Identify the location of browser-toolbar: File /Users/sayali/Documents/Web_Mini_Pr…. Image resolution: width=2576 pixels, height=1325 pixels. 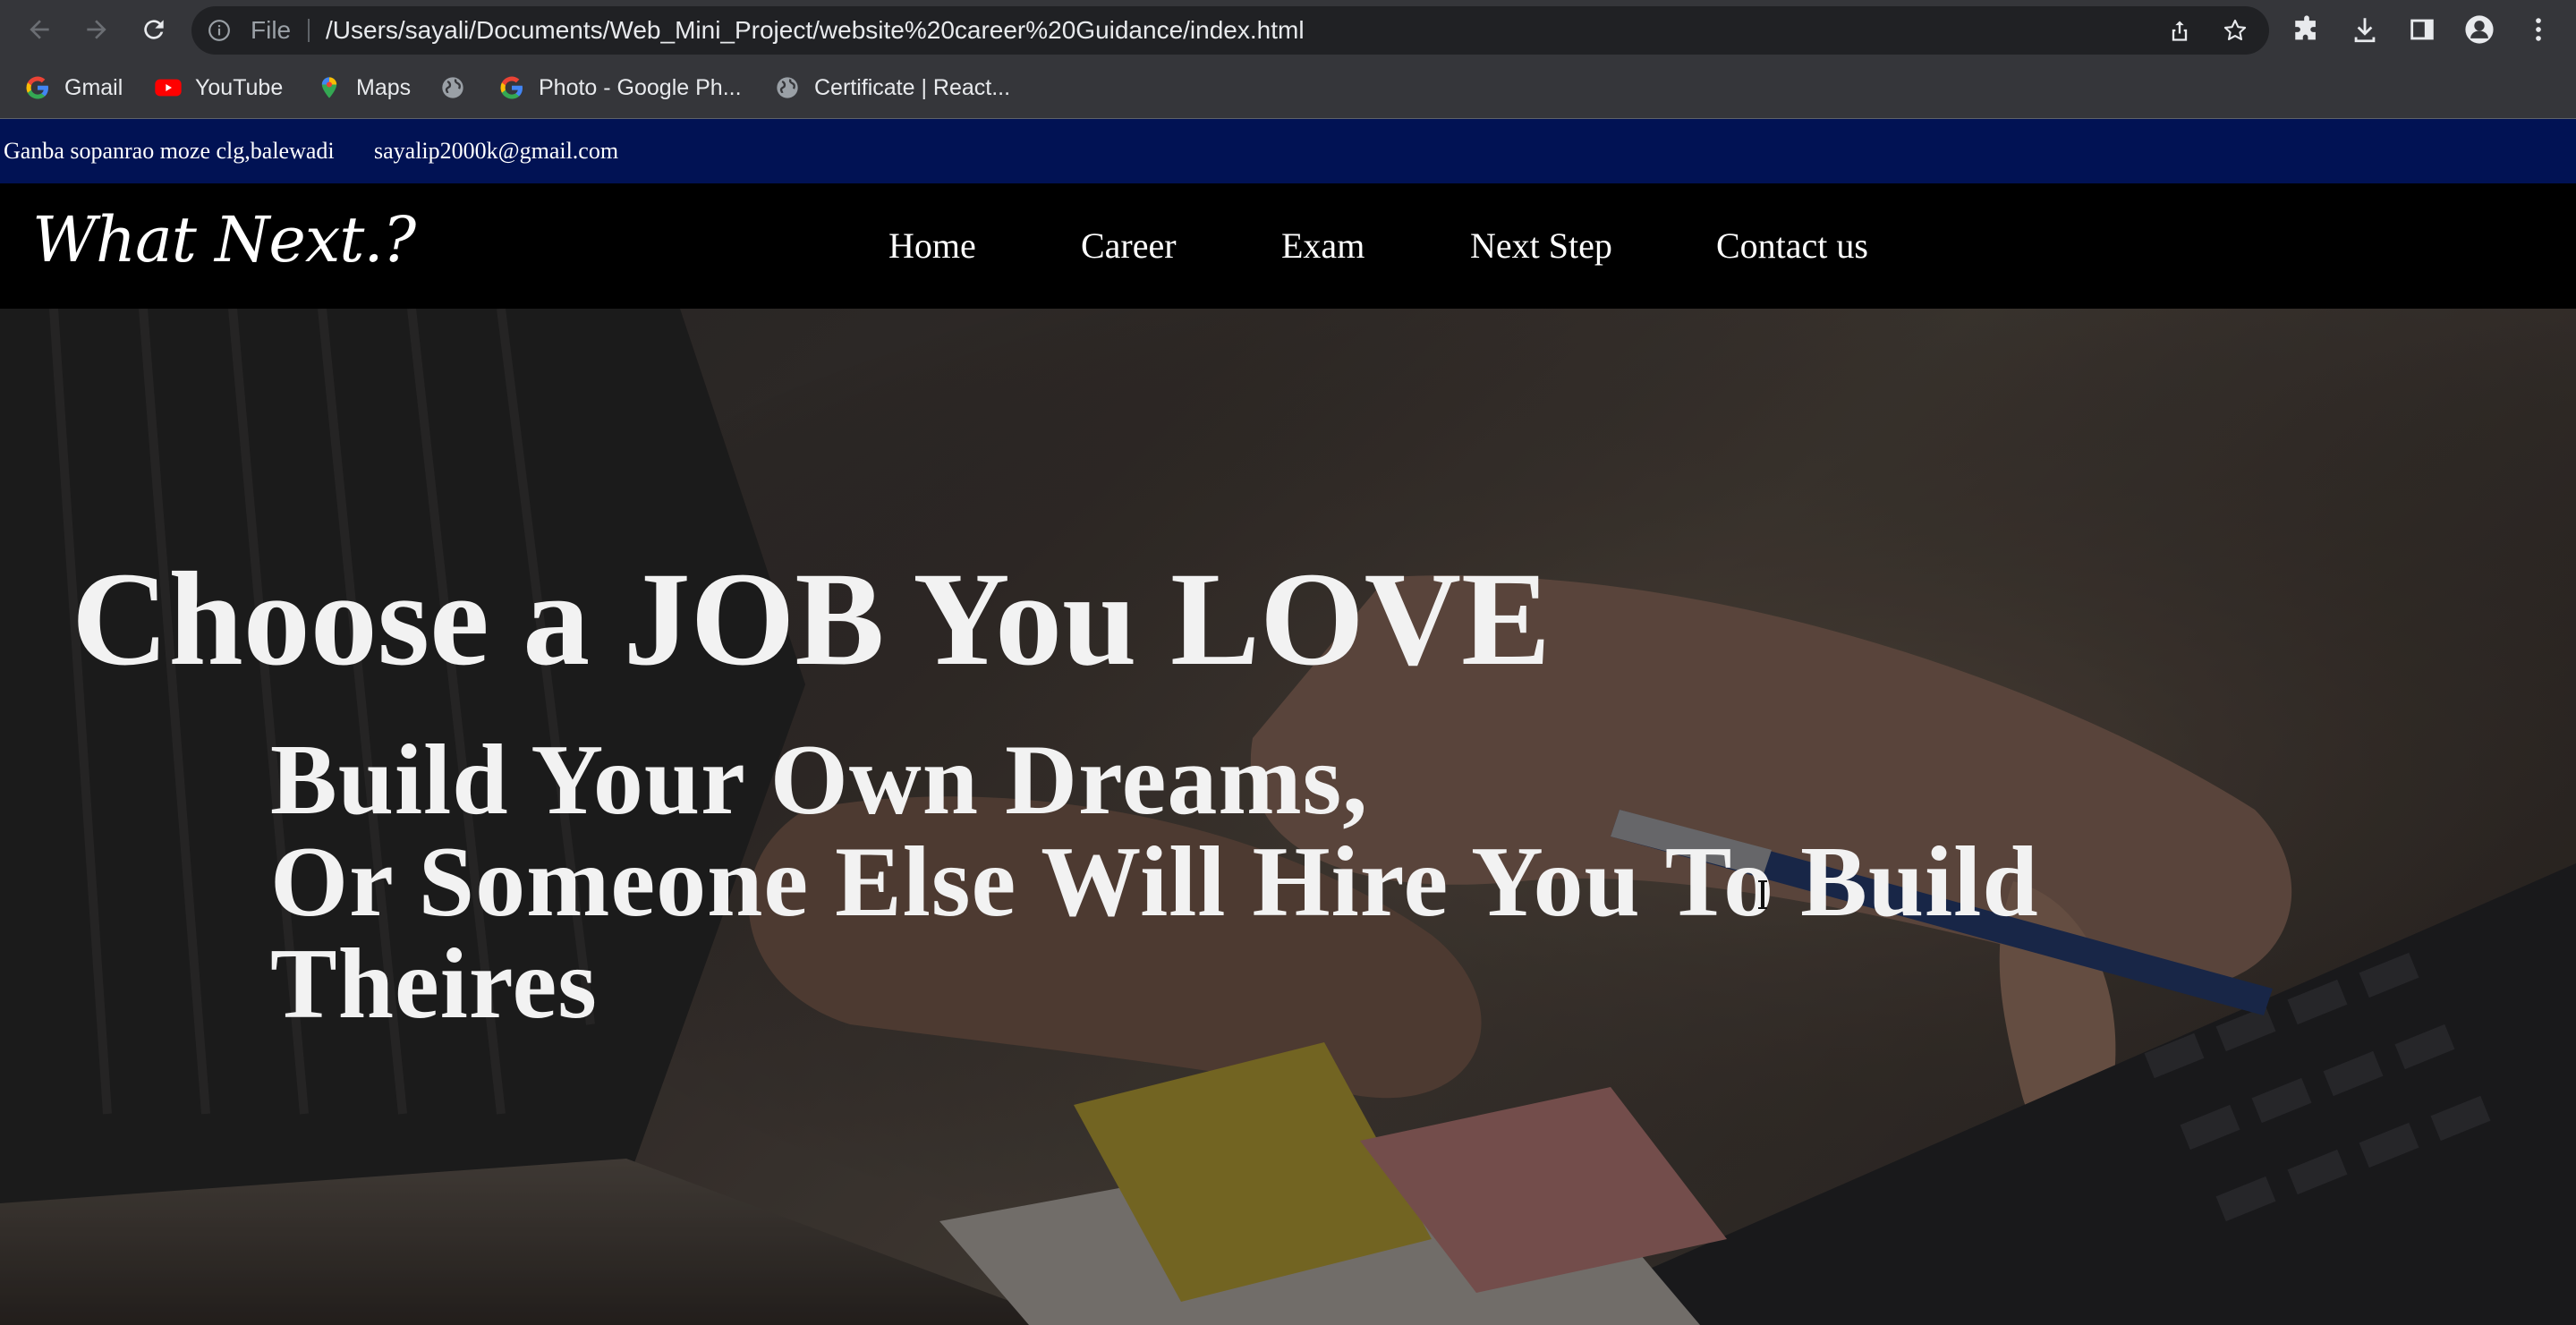
(1288, 30).